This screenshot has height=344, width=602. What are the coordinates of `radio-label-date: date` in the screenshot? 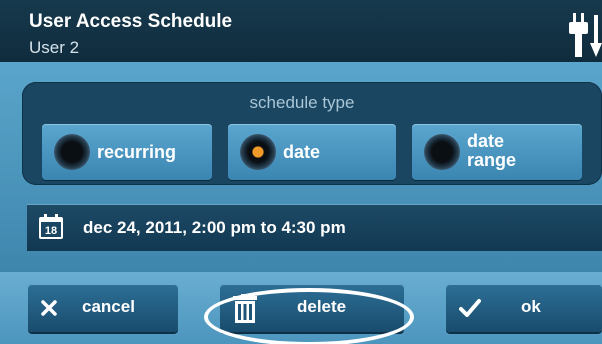 It's located at (302, 152).